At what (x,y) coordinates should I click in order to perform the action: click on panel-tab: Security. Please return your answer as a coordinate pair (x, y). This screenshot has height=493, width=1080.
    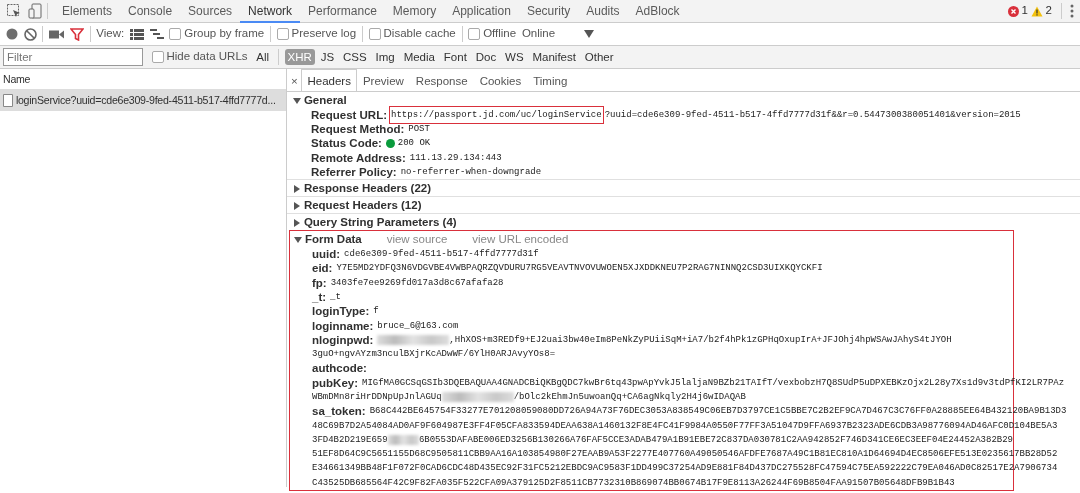
    Looking at the image, I should click on (548, 11).